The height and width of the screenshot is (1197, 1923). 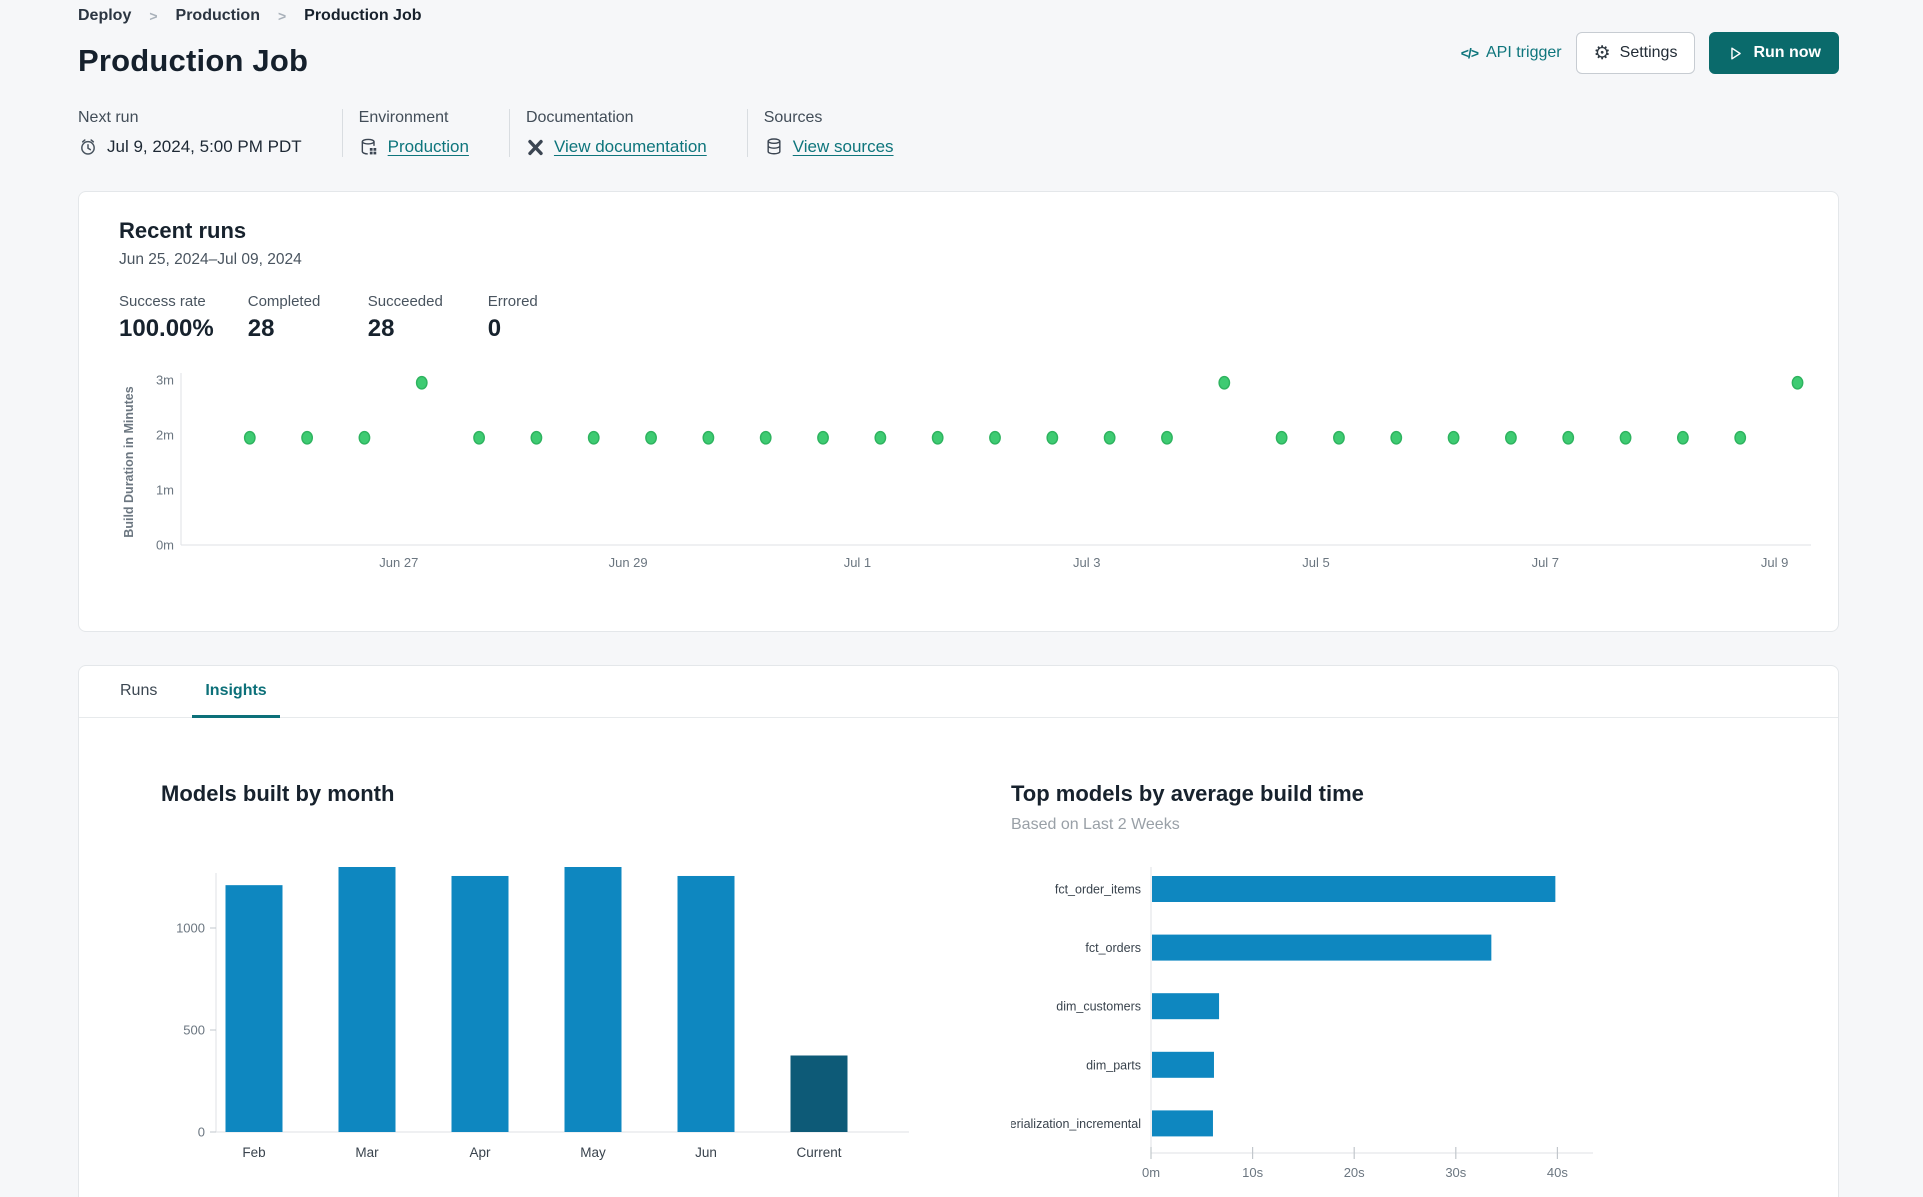 I want to click on svg-text: Jul 1, so click(x=857, y=562).